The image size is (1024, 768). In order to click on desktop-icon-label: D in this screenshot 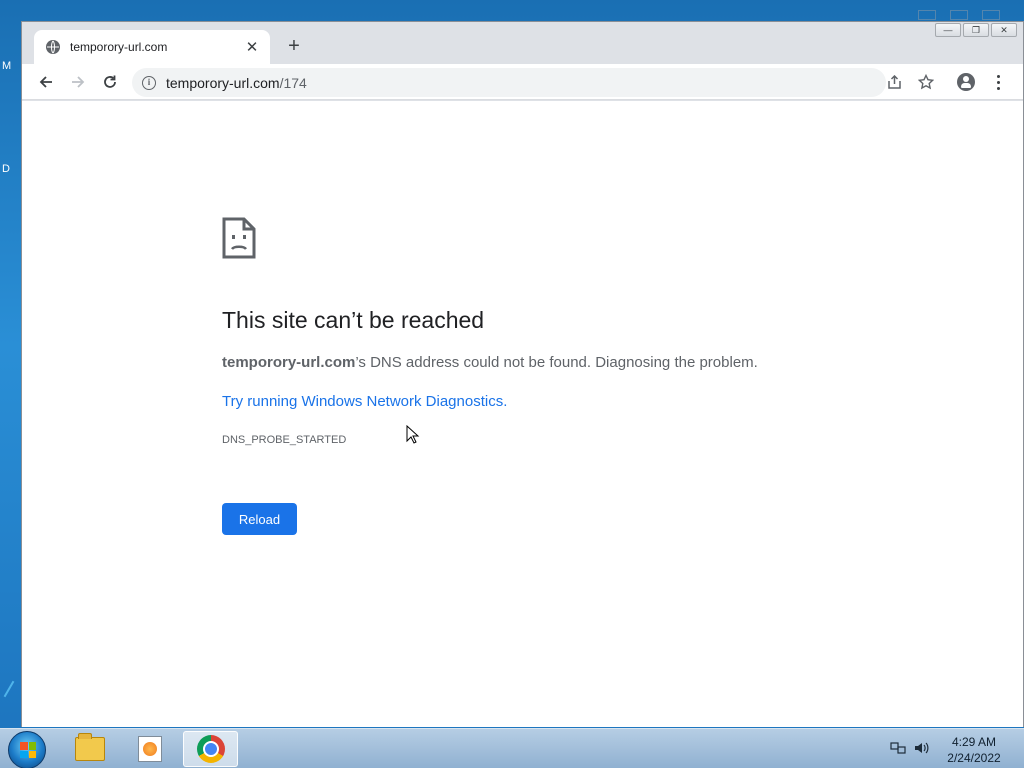, I will do `click(6, 169)`.